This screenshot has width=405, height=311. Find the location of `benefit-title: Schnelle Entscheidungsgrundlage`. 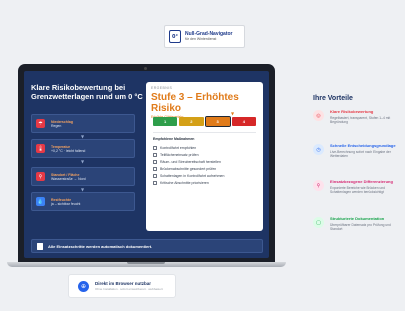

benefit-title: Schnelle Entscheidungsgrundlage is located at coordinates (363, 145).